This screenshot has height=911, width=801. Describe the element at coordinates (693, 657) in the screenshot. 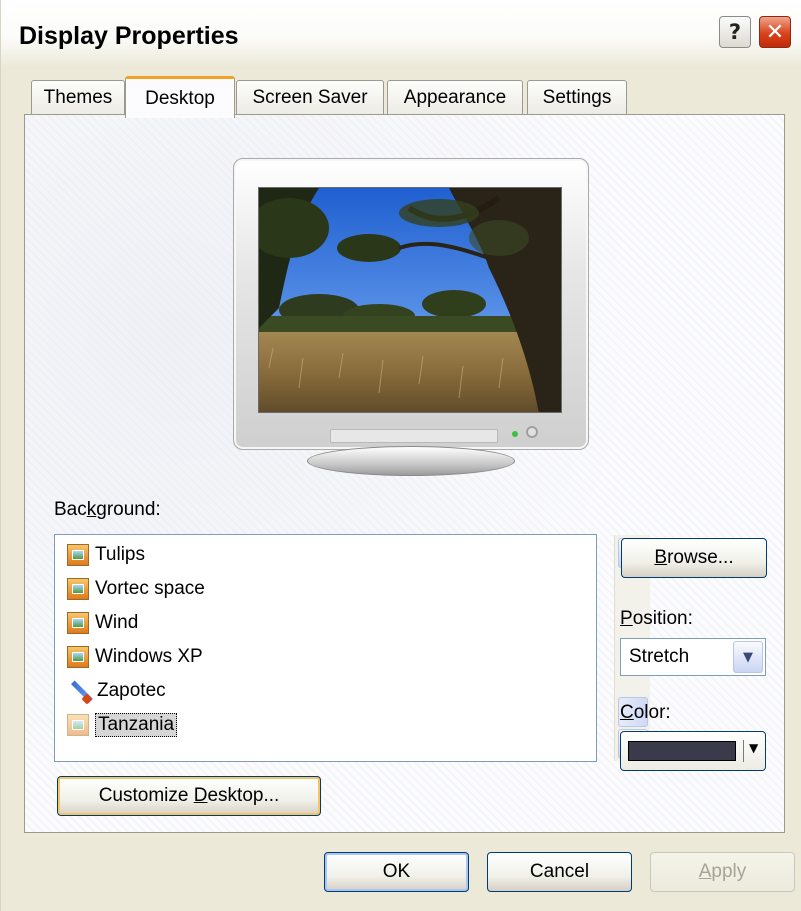

I see `position-select: Stretch ▼` at that location.